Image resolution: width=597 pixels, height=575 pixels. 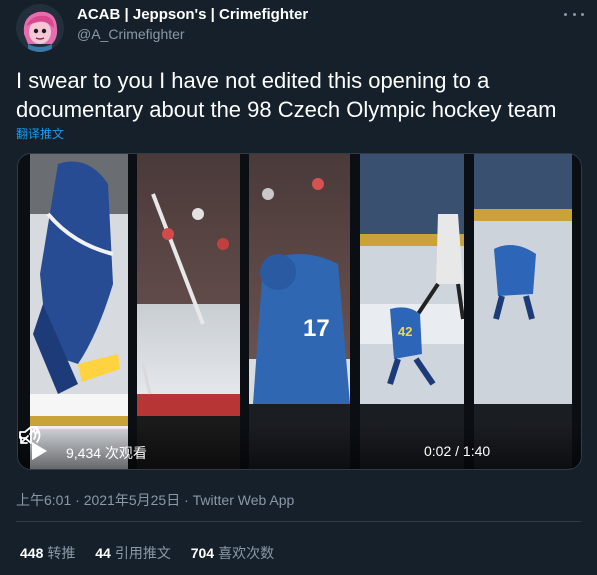 I want to click on video-time: 0:02 / 1:40, so click(x=457, y=451).